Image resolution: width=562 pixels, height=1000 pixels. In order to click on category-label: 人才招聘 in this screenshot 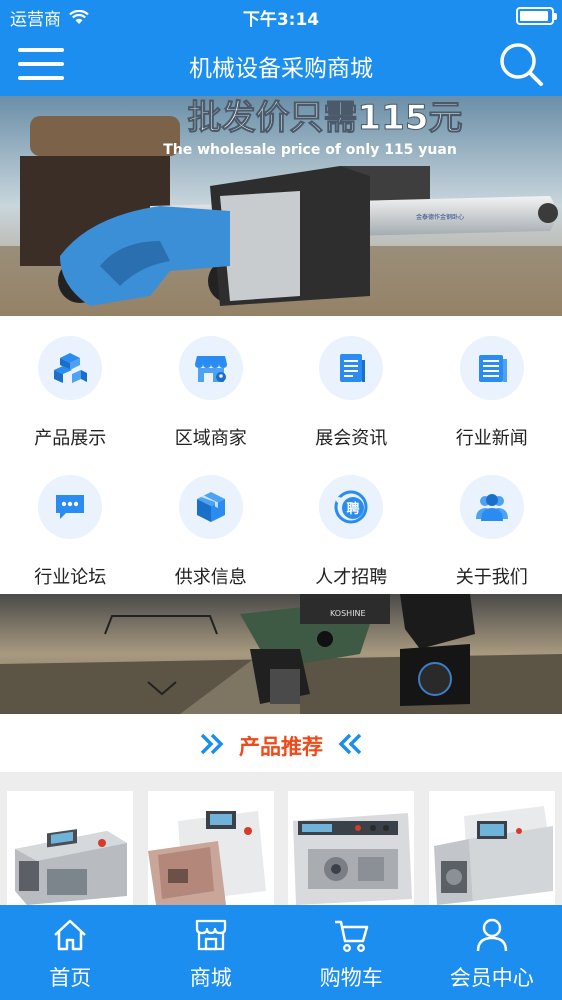, I will do `click(351, 577)`.